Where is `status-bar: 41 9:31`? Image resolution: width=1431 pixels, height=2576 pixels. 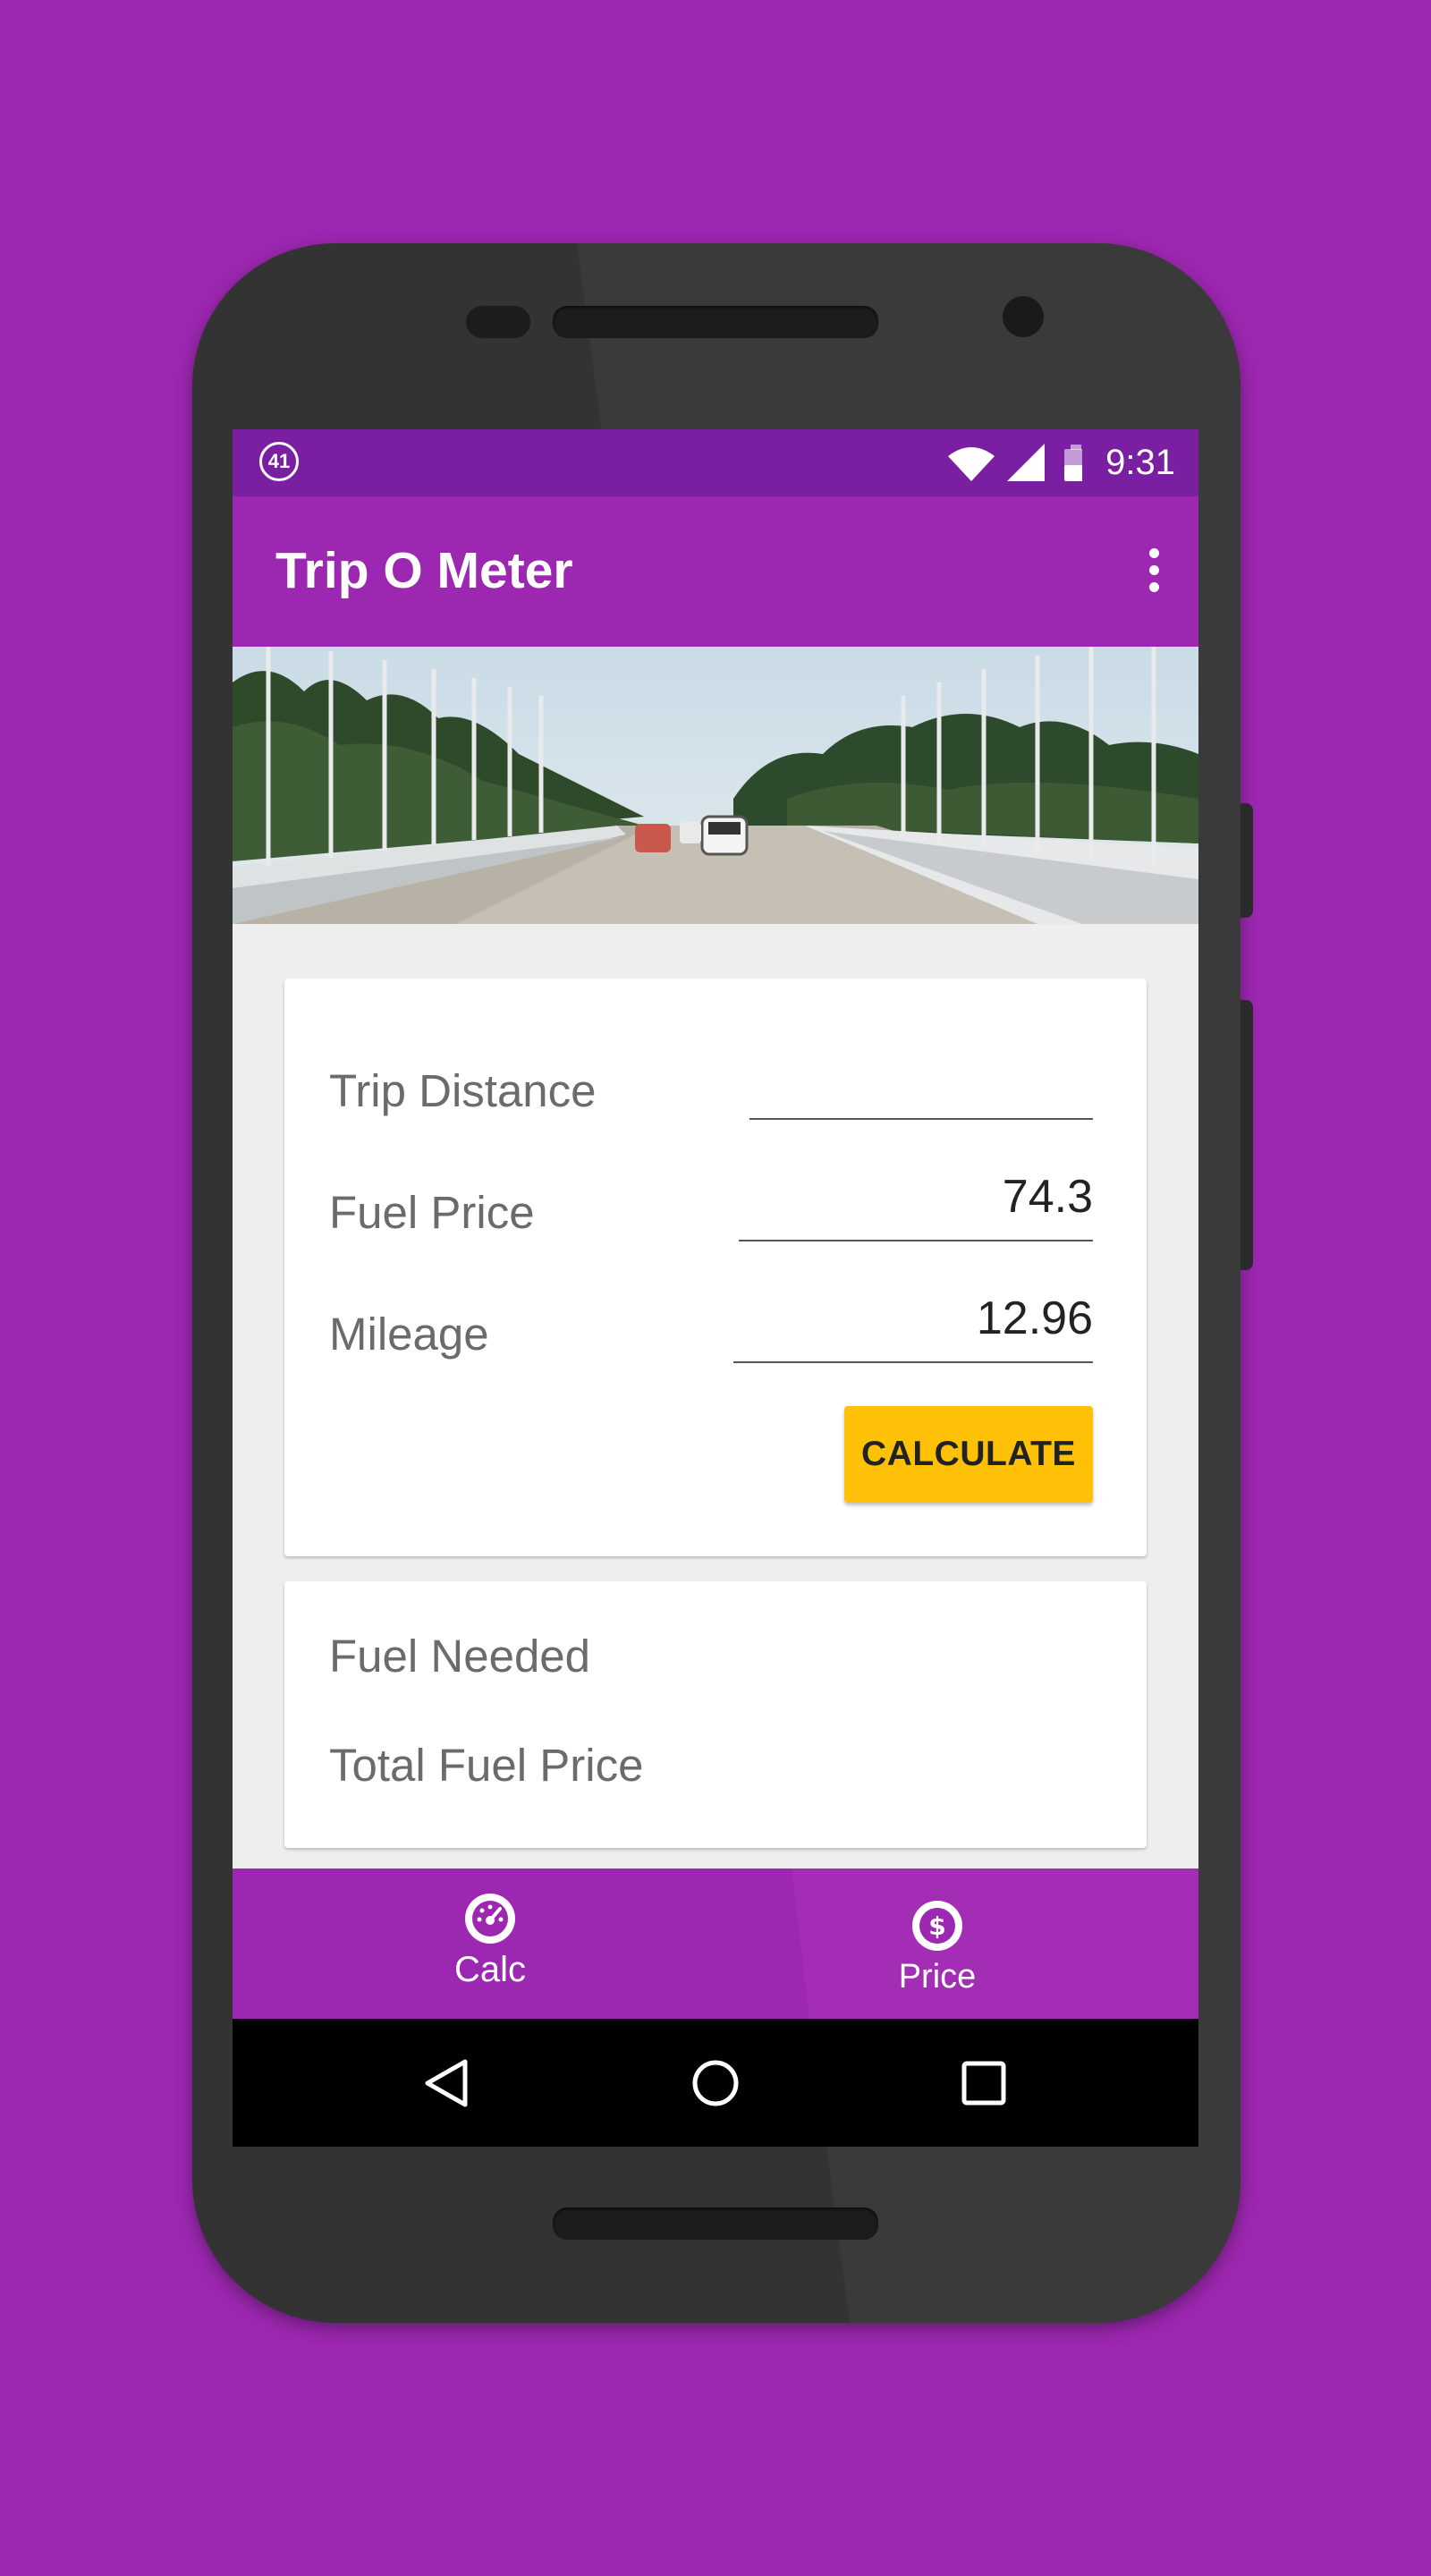
status-bar: 41 9:31 is located at coordinates (716, 462).